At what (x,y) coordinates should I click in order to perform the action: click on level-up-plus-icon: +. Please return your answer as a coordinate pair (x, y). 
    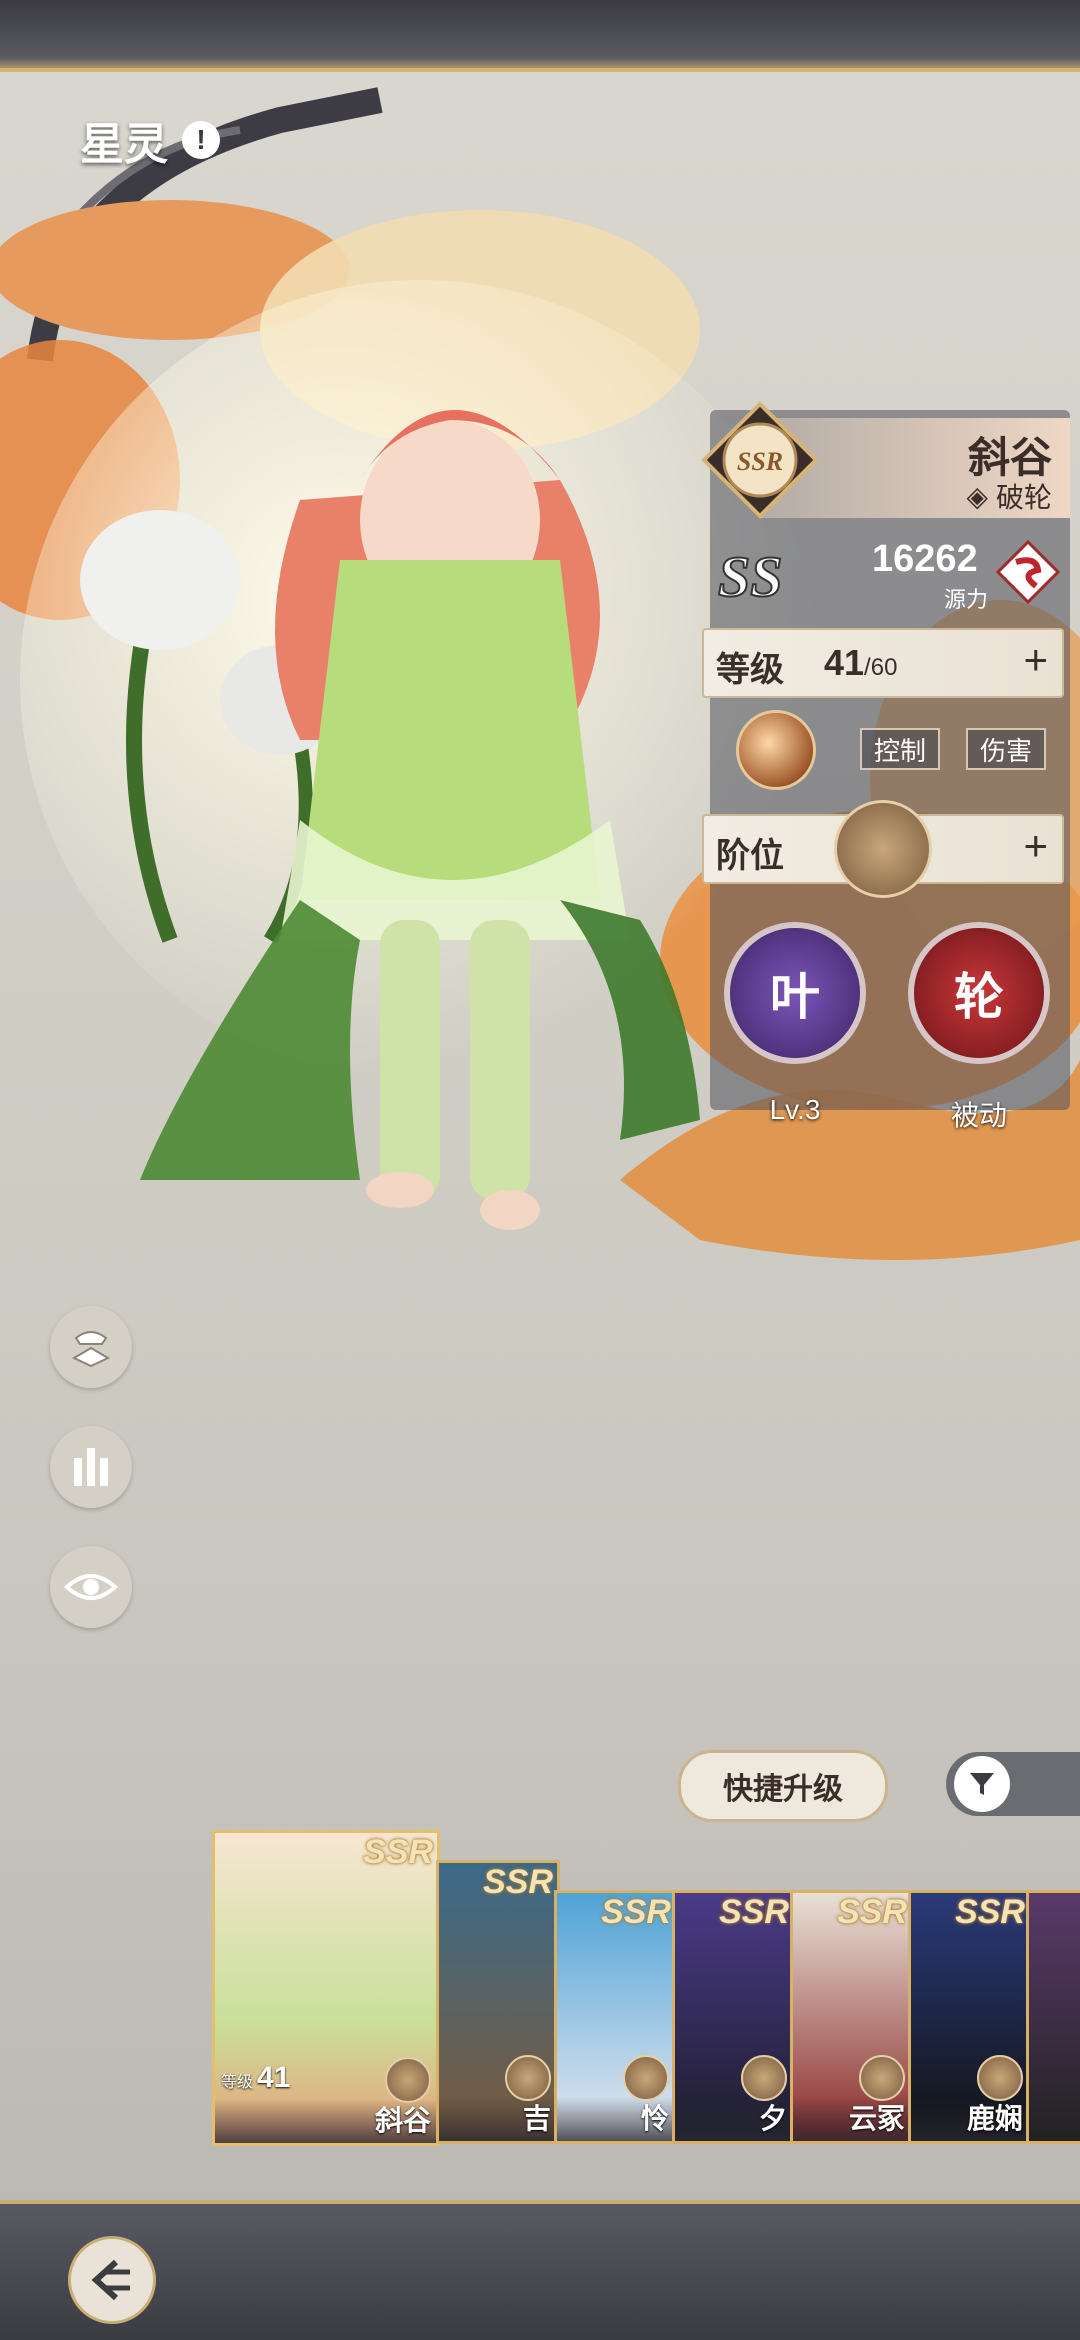
    Looking at the image, I should click on (1035, 660).